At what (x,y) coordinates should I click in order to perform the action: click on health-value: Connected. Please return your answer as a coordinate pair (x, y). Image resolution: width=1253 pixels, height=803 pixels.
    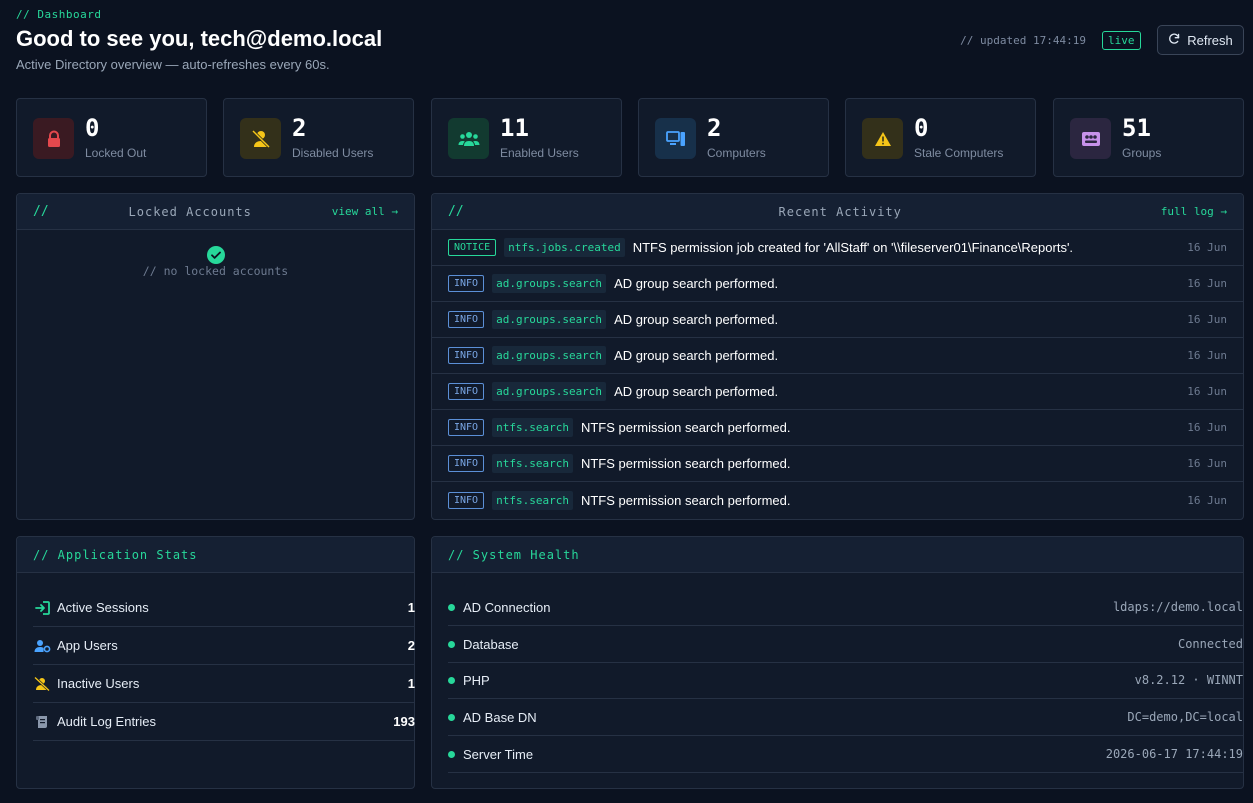
    Looking at the image, I should click on (1210, 644).